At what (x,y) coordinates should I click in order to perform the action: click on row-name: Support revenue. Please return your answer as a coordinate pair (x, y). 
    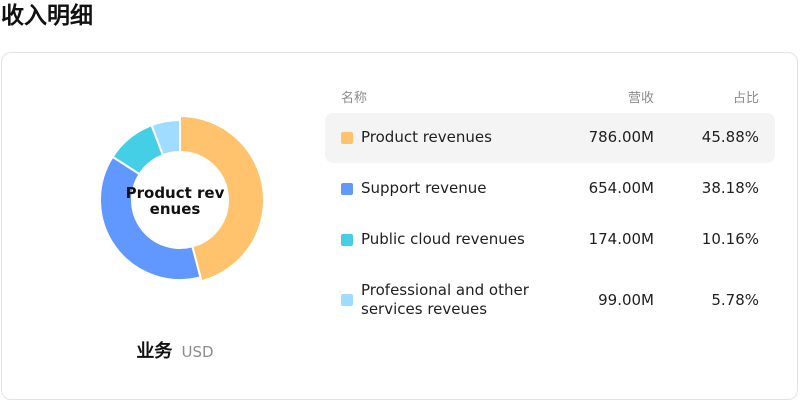
    Looking at the image, I should click on (424, 188).